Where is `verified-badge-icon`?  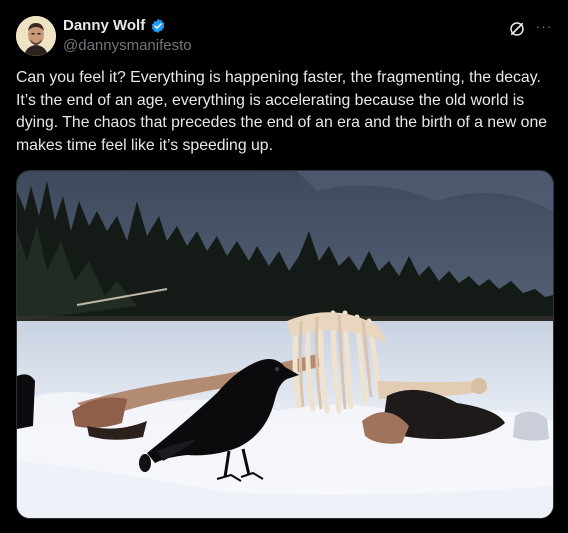
verified-badge-icon is located at coordinates (158, 26).